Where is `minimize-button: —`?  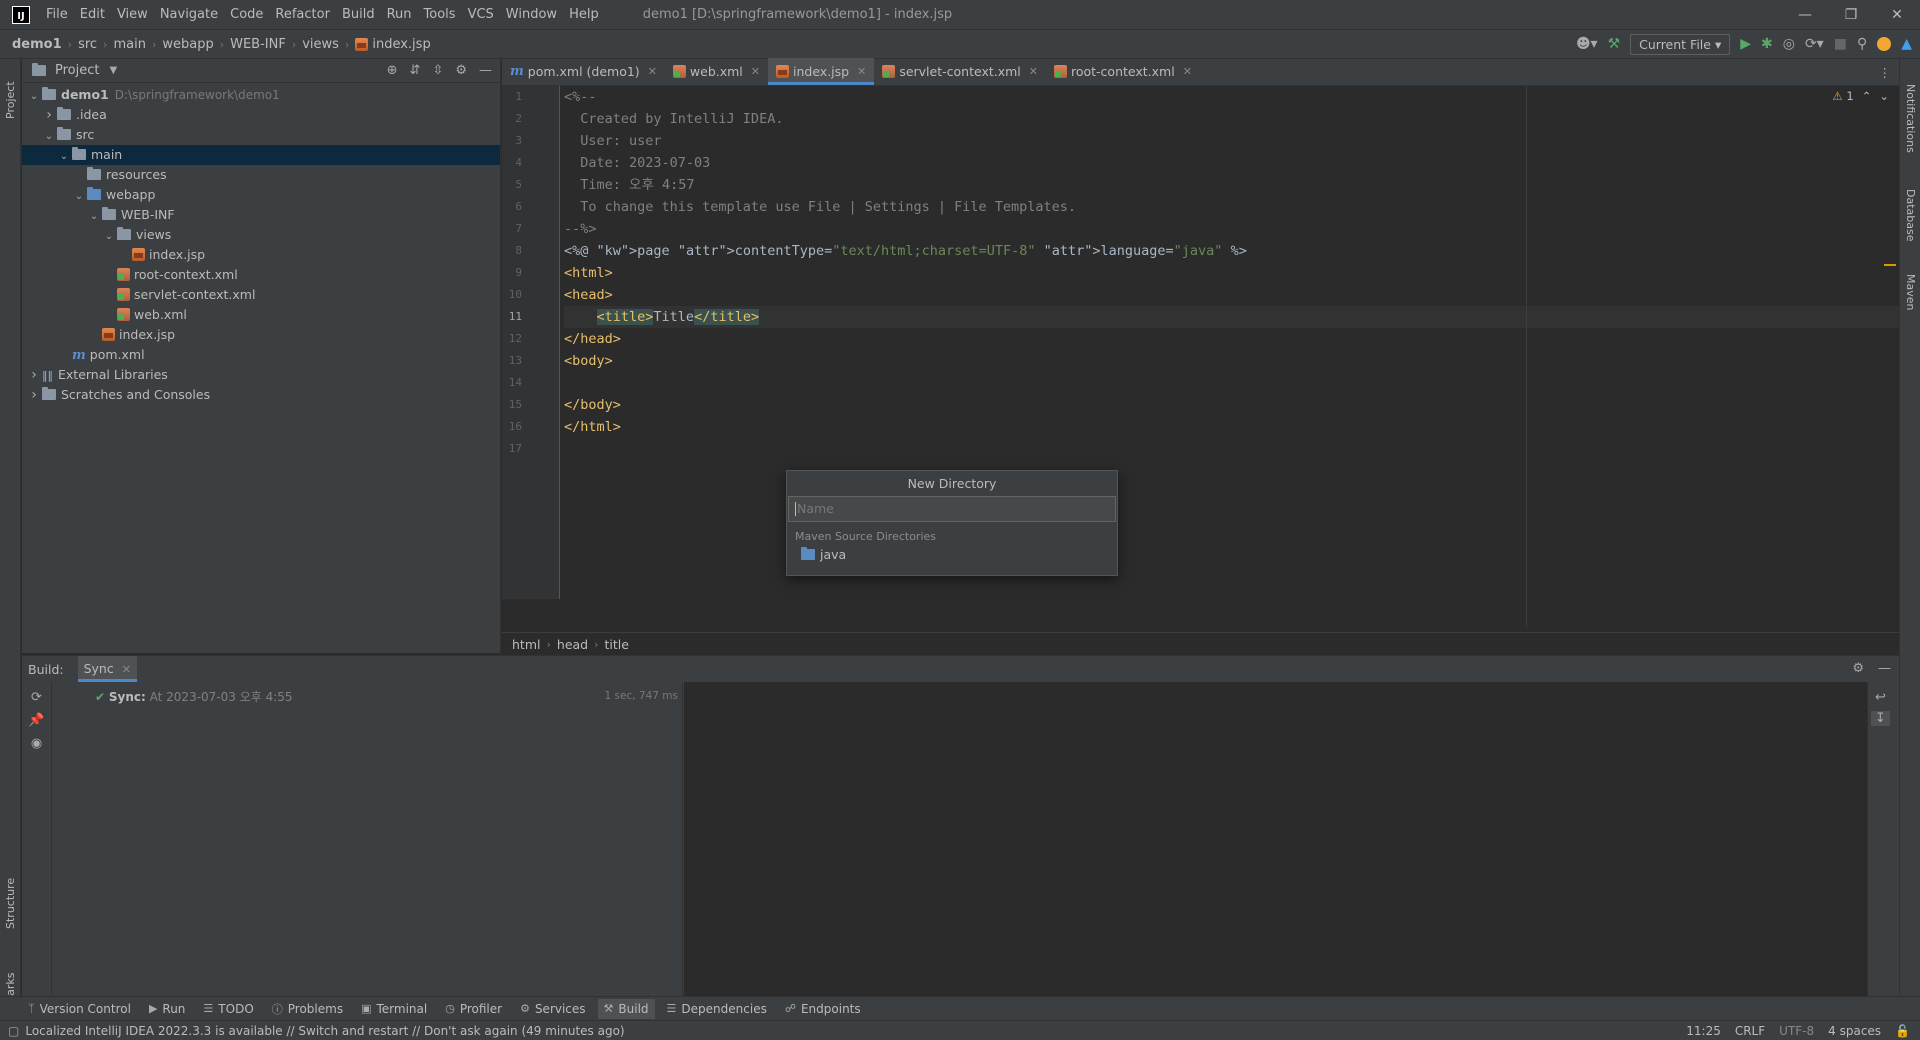 minimize-button: — is located at coordinates (1805, 14).